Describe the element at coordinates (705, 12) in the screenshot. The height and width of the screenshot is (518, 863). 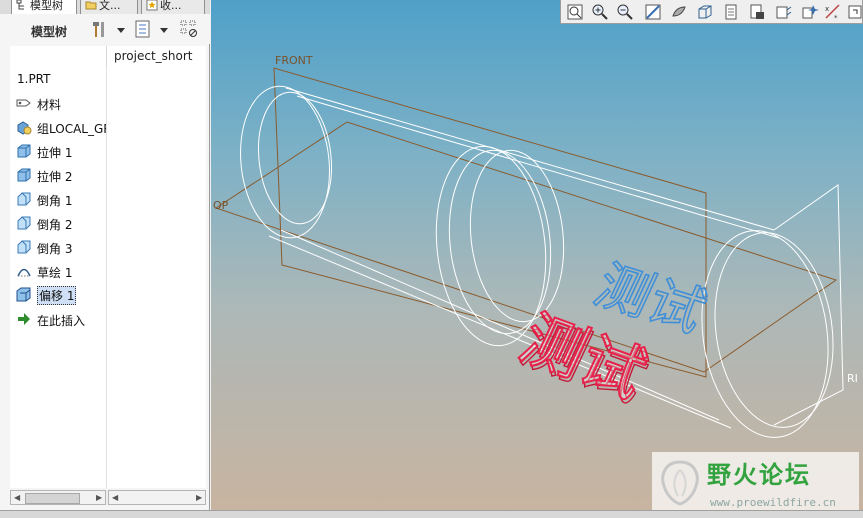
I see `saved-views-icon` at that location.